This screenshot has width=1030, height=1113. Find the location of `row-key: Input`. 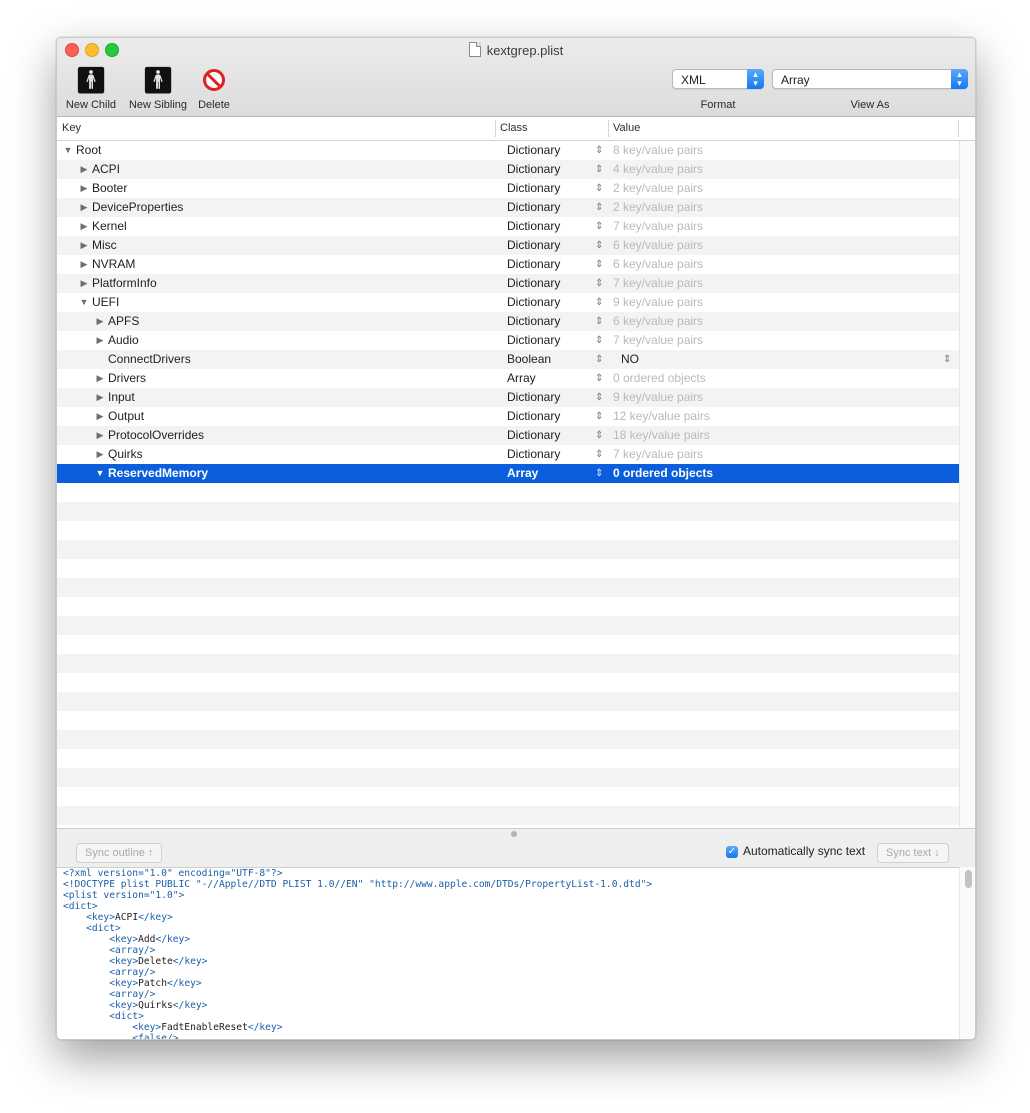

row-key: Input is located at coordinates (121, 397).